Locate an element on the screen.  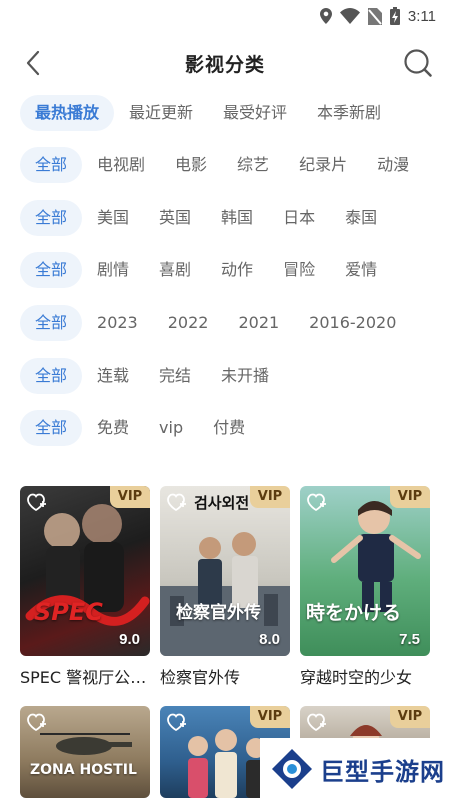
filter-genre-action: 动作 is located at coordinates (237, 270).